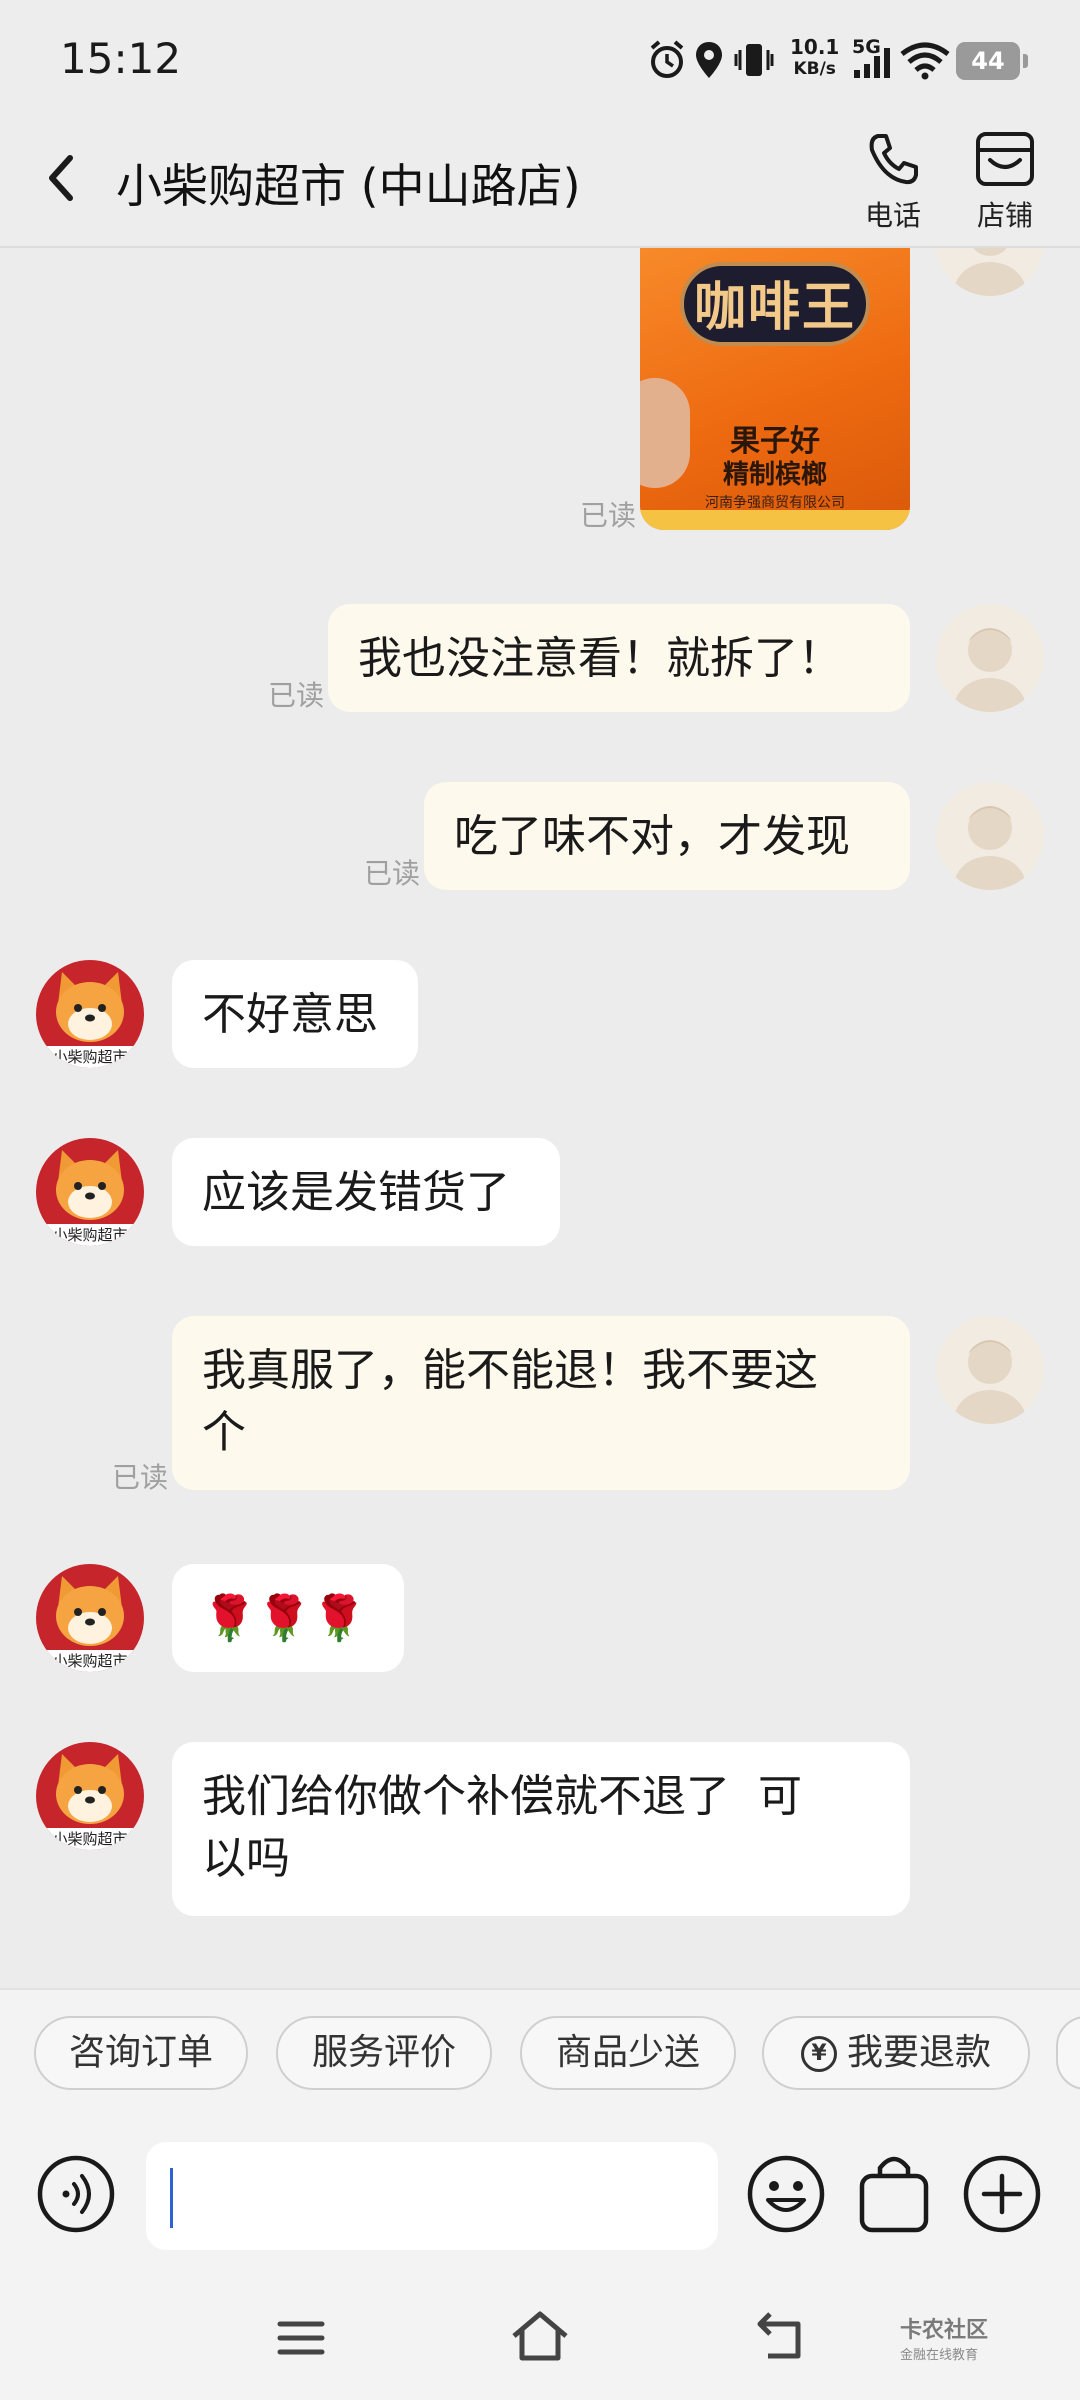 The image size is (1080, 2400). I want to click on phone-label: 电话, so click(892, 215).